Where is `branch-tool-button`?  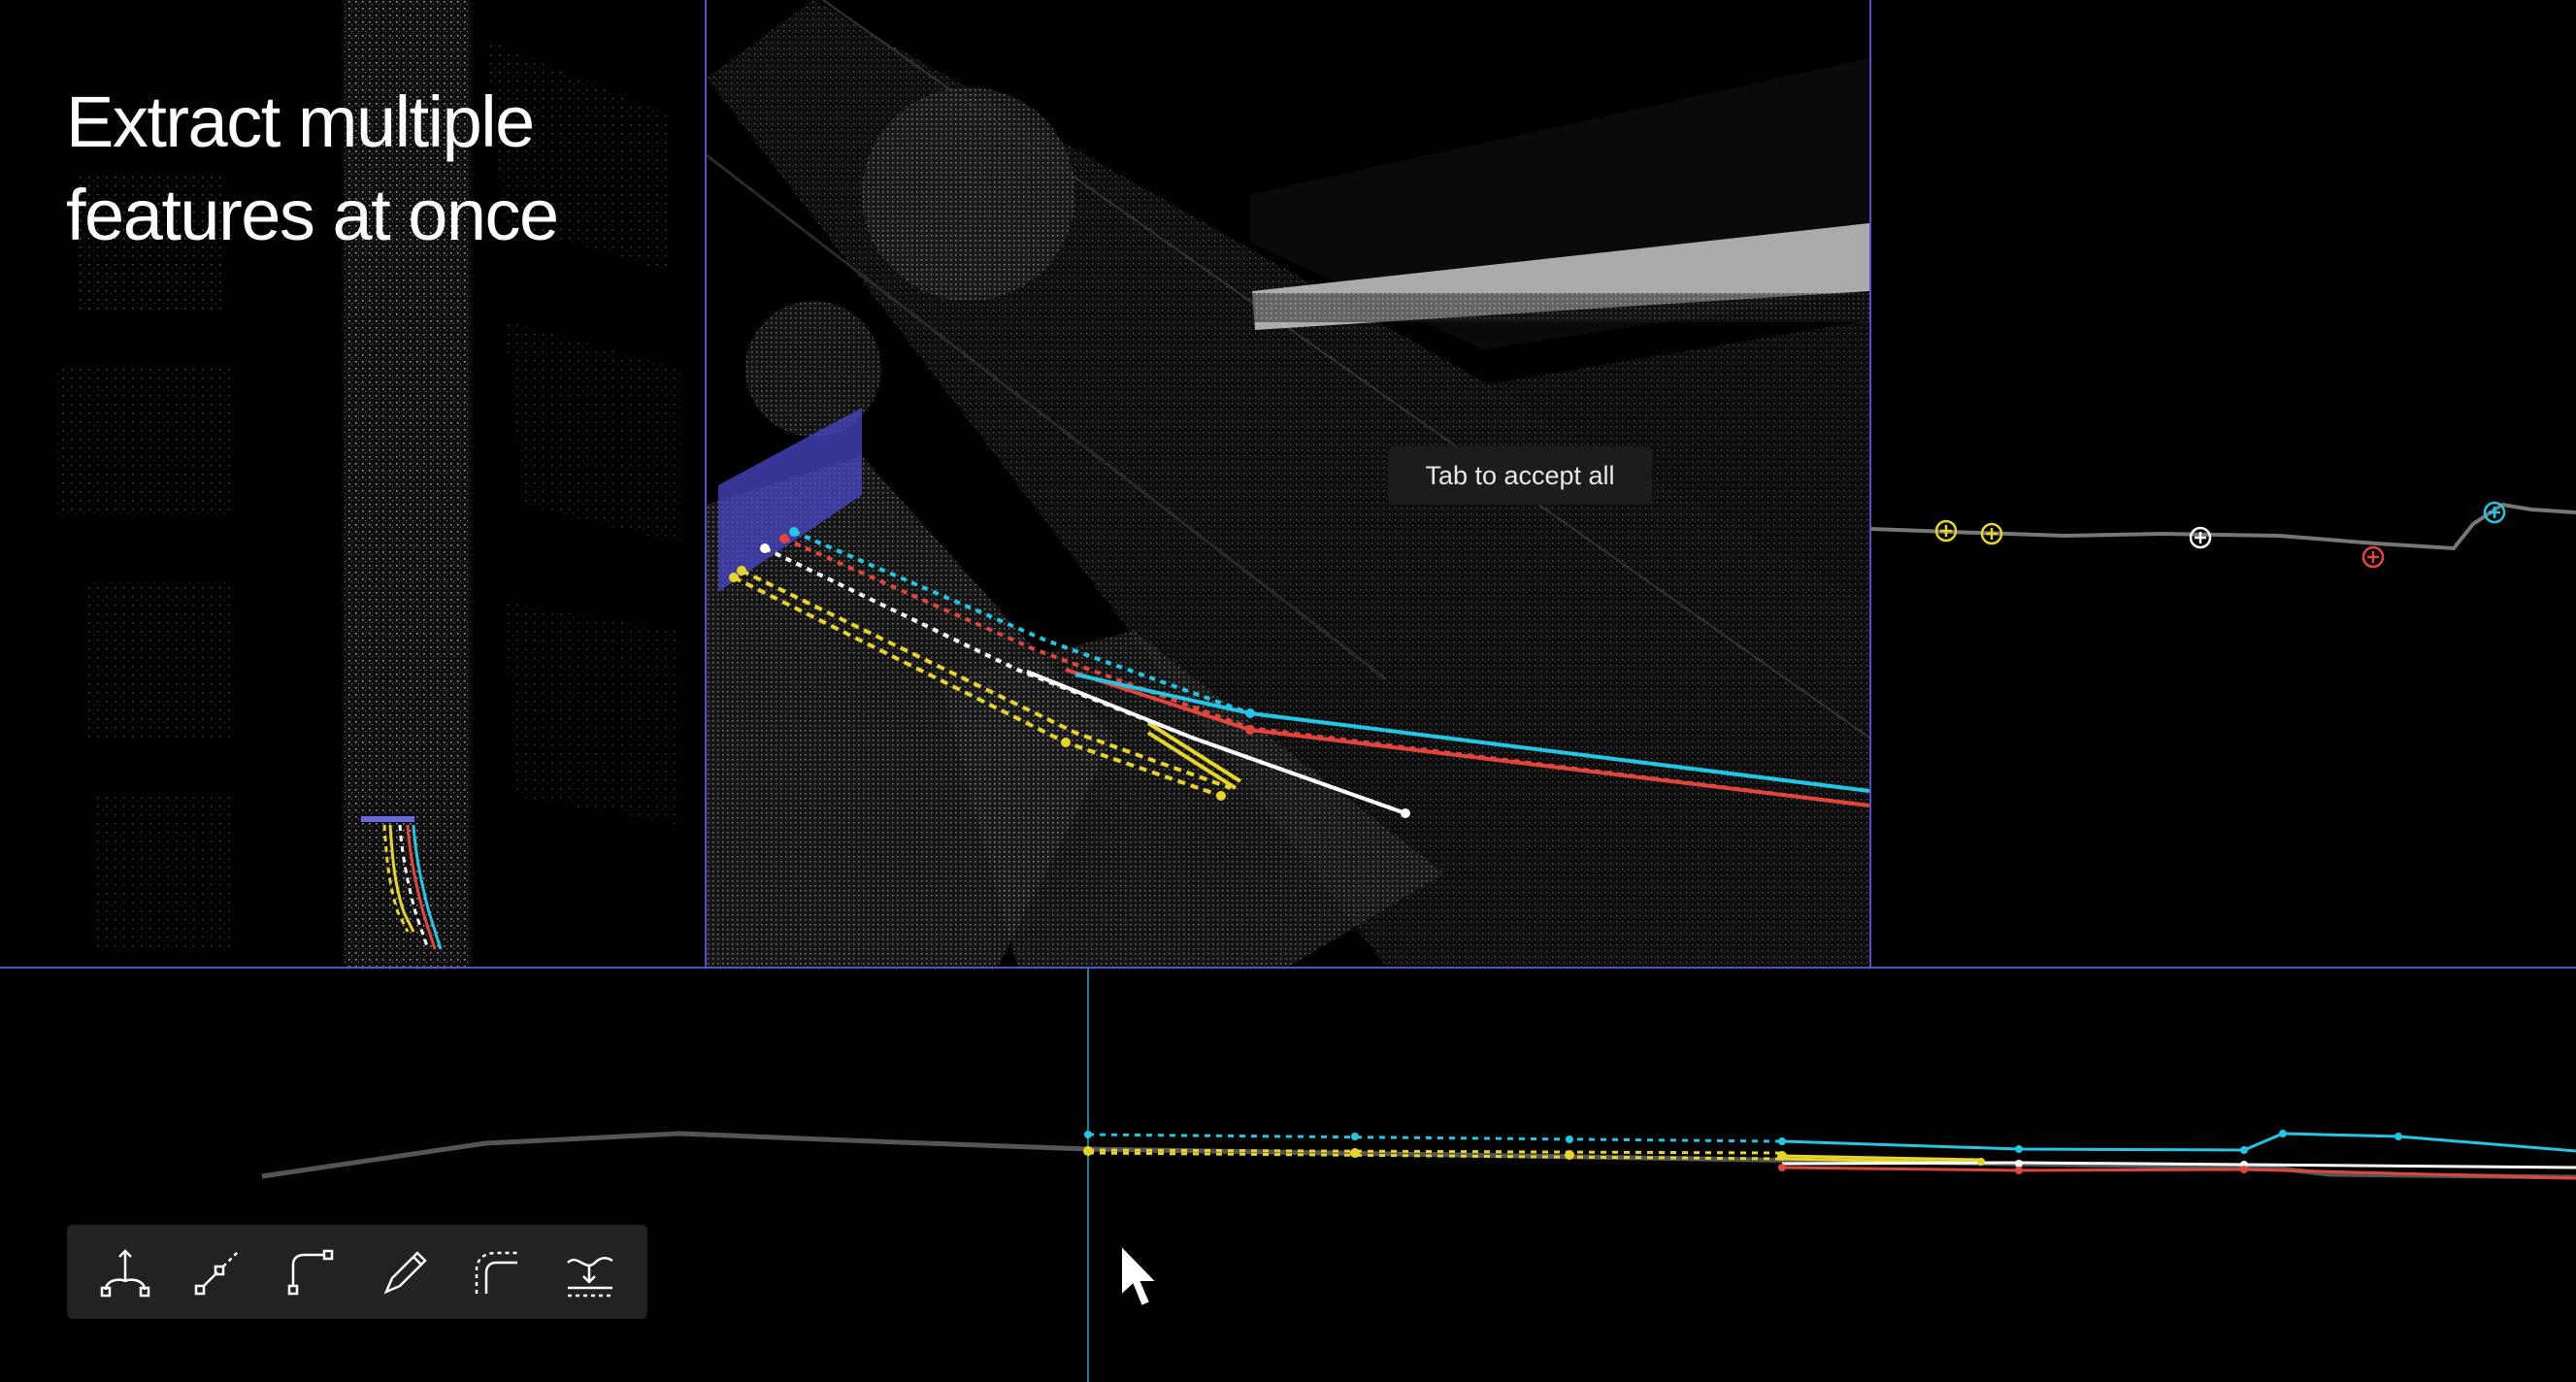 branch-tool-button is located at coordinates (125, 1273).